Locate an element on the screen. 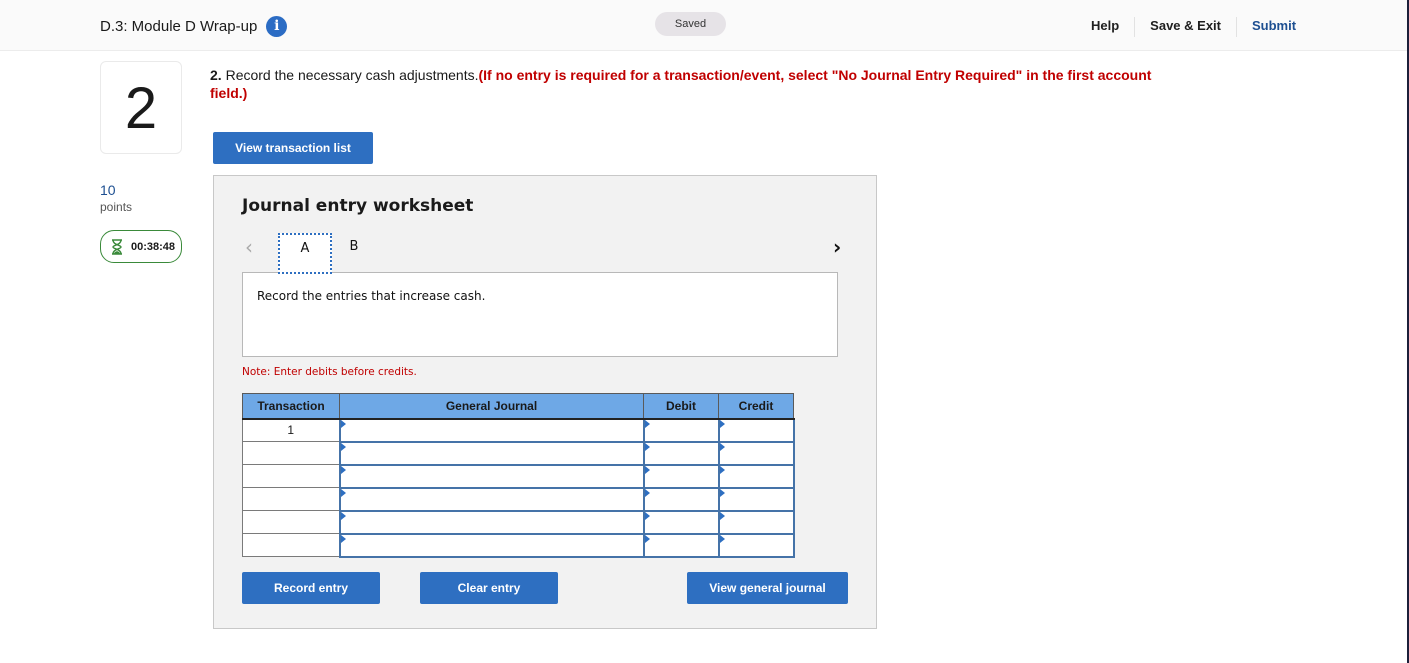 The height and width of the screenshot is (663, 1409). timer: 00:38:48 is located at coordinates (141, 246).